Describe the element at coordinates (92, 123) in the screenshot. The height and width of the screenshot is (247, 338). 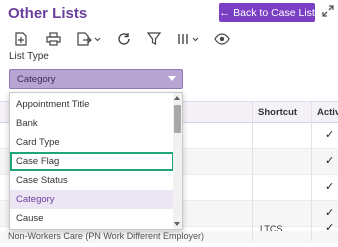
I see `dropdown-option-bank: Bank` at that location.